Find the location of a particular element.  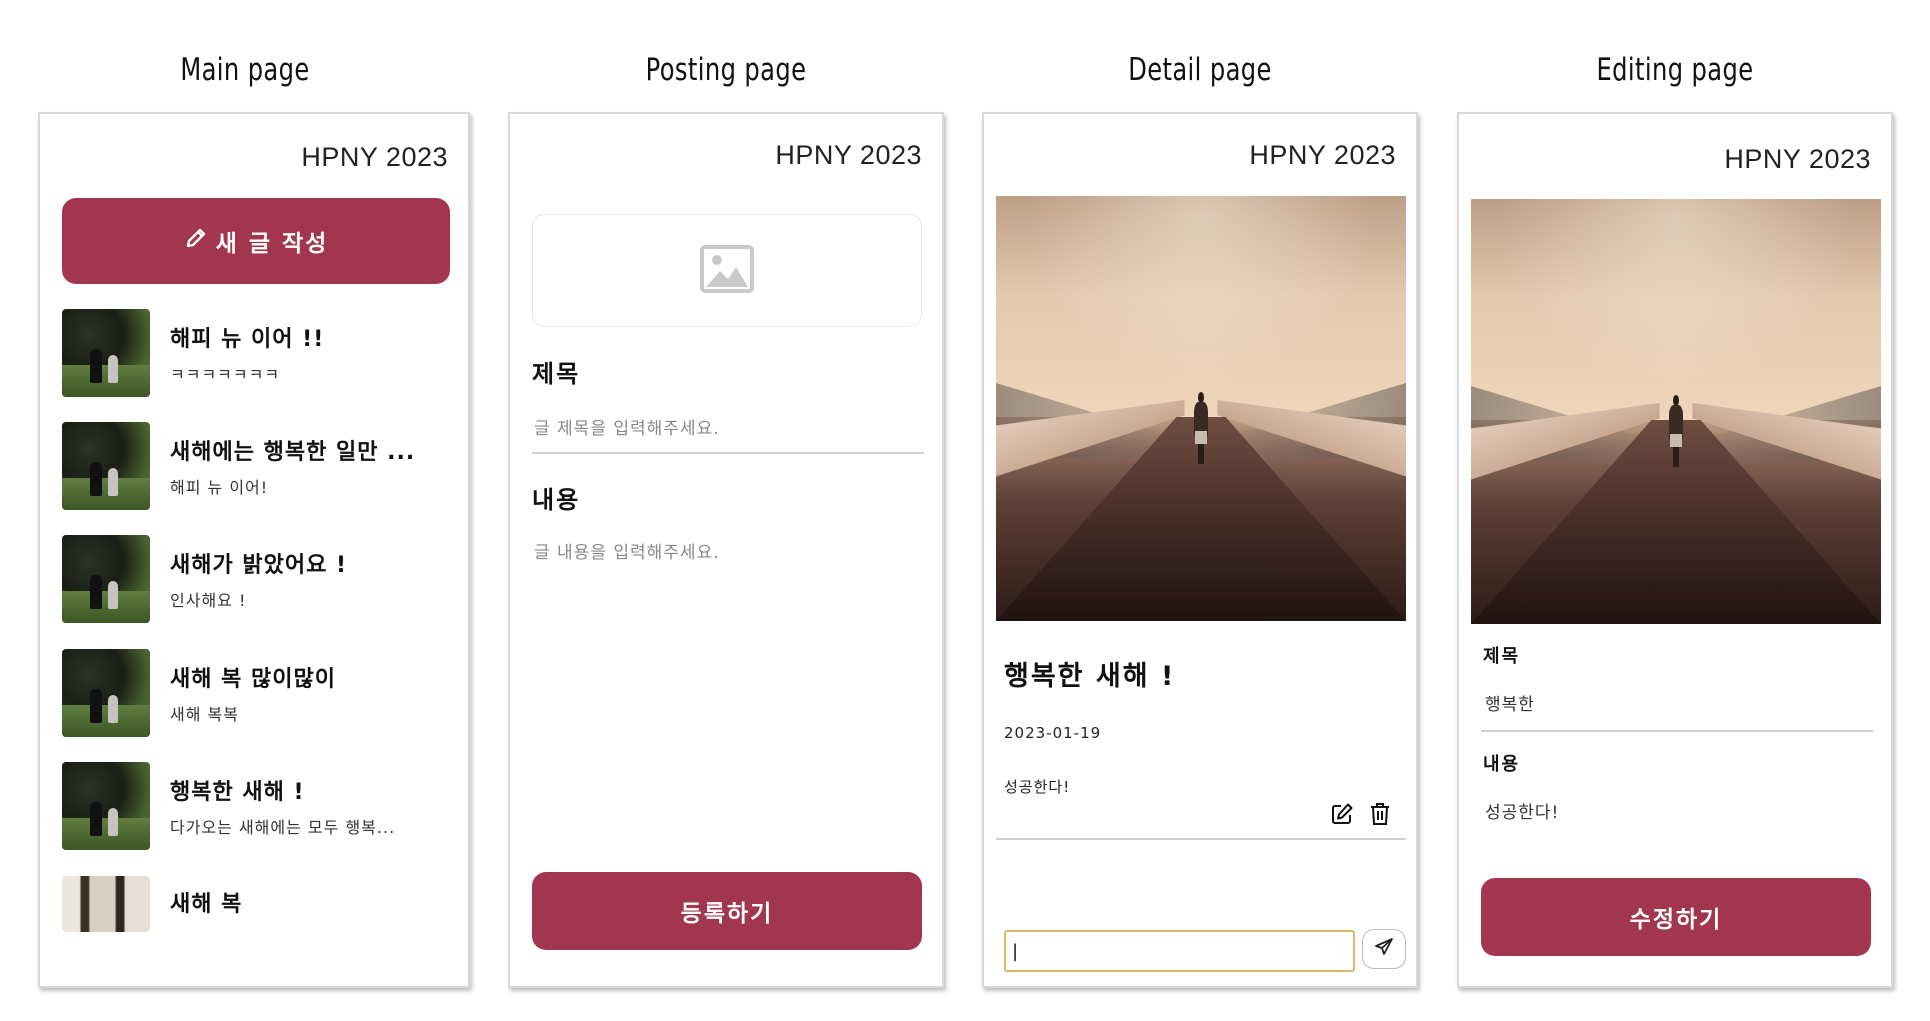

trash-icon is located at coordinates (1380, 814).